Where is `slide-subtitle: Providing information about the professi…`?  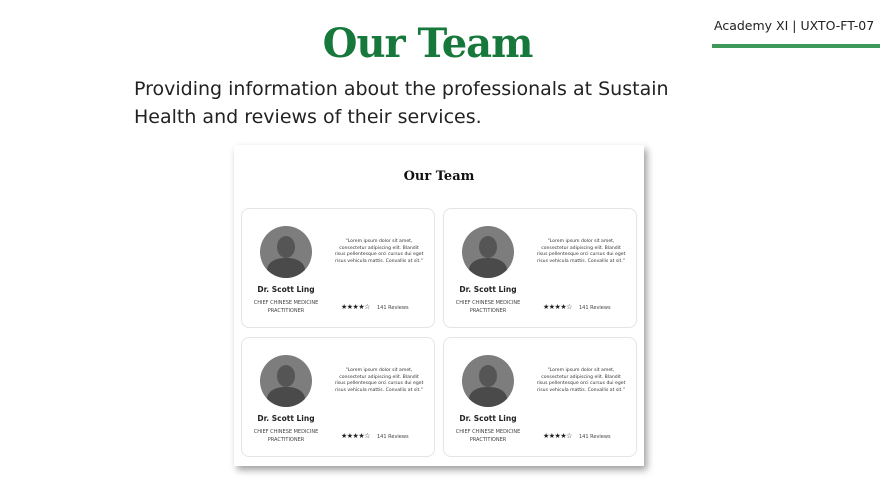 slide-subtitle: Providing information about the professi… is located at coordinates (401, 103).